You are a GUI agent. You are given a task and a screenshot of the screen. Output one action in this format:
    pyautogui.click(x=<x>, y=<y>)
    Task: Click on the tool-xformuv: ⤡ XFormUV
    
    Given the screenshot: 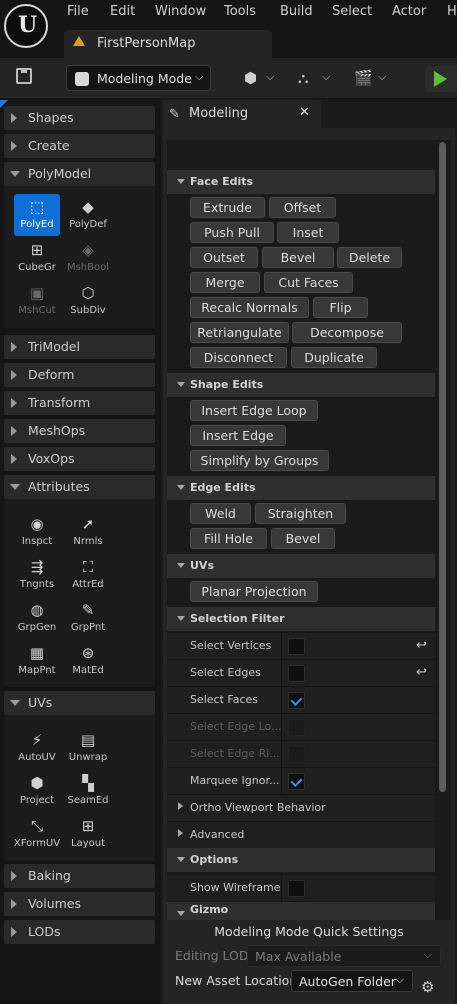 What is the action you would take?
    pyautogui.click(x=37, y=834)
    